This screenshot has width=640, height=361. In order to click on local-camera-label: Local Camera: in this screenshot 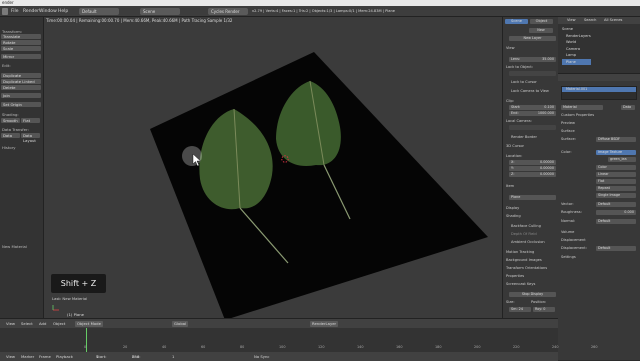, I will do `click(519, 121)`.